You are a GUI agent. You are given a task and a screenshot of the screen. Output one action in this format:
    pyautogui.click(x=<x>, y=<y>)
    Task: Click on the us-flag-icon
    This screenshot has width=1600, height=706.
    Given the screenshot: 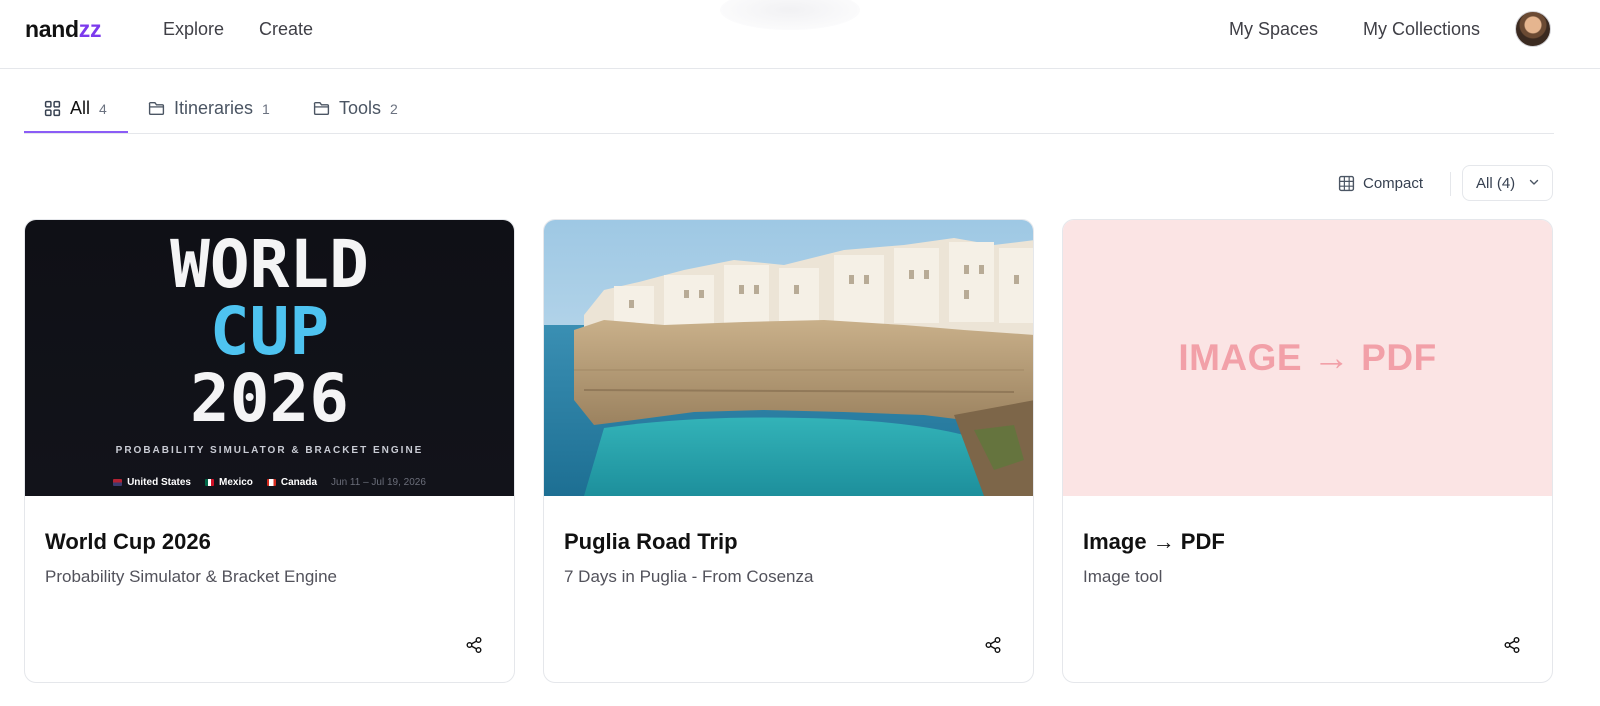 What is the action you would take?
    pyautogui.click(x=118, y=482)
    